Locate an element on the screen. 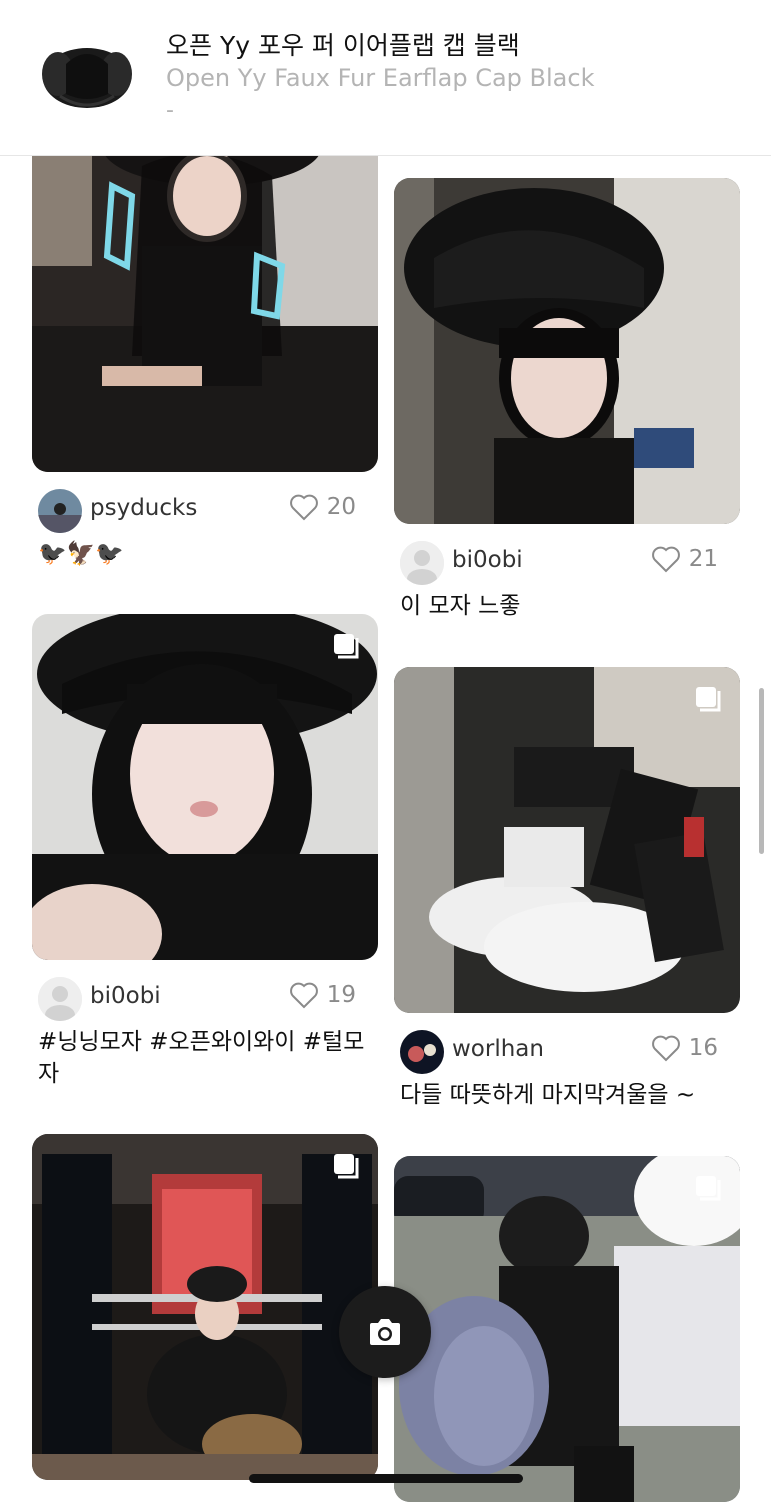 This screenshot has width=771, height=1502. post-meta: psyducks 20 is located at coordinates (205, 510).